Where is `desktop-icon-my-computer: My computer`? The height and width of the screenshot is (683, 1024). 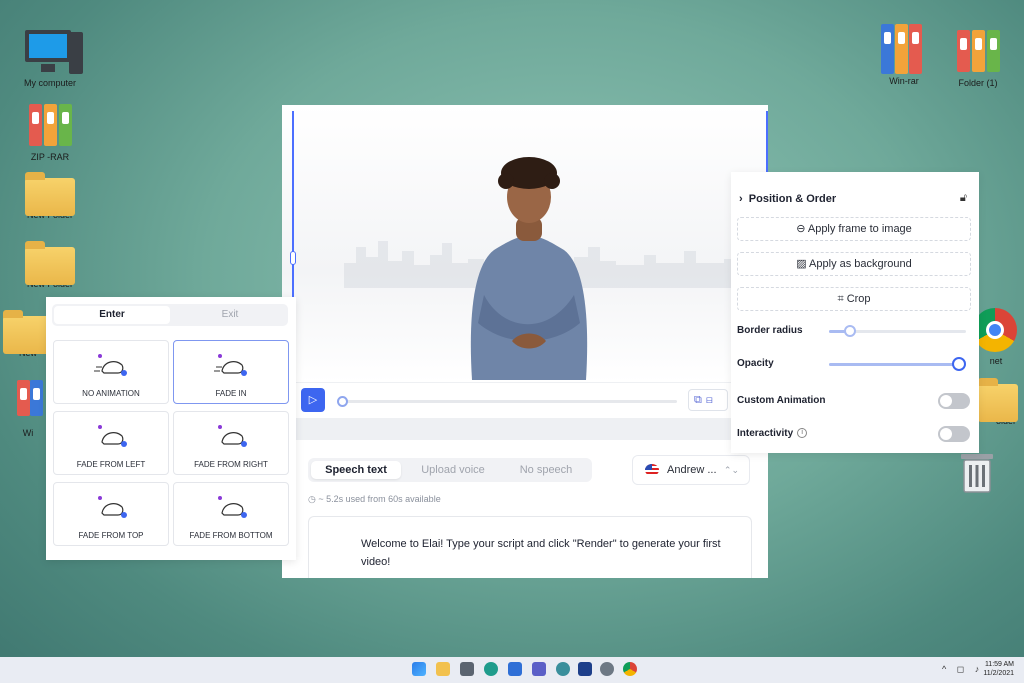
desktop-icon-my-computer: My computer is located at coordinates (50, 58).